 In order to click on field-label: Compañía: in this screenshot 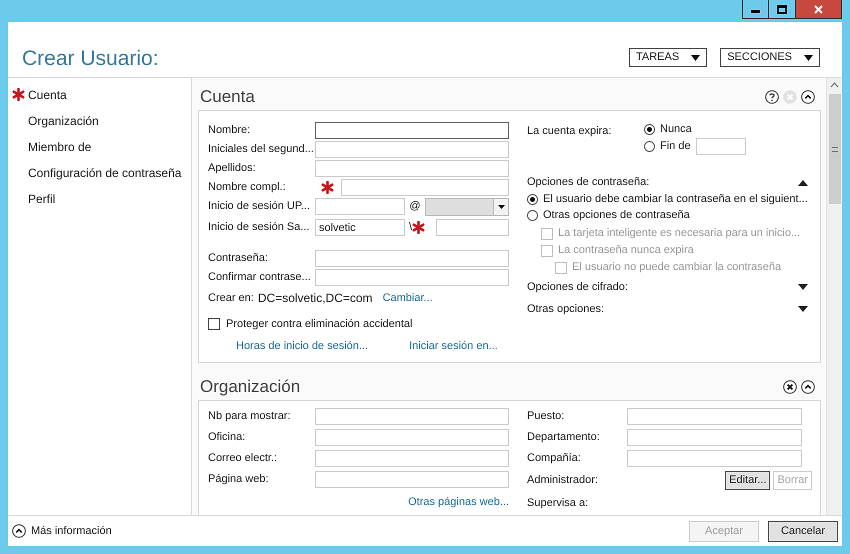, I will do `click(554, 458)`.